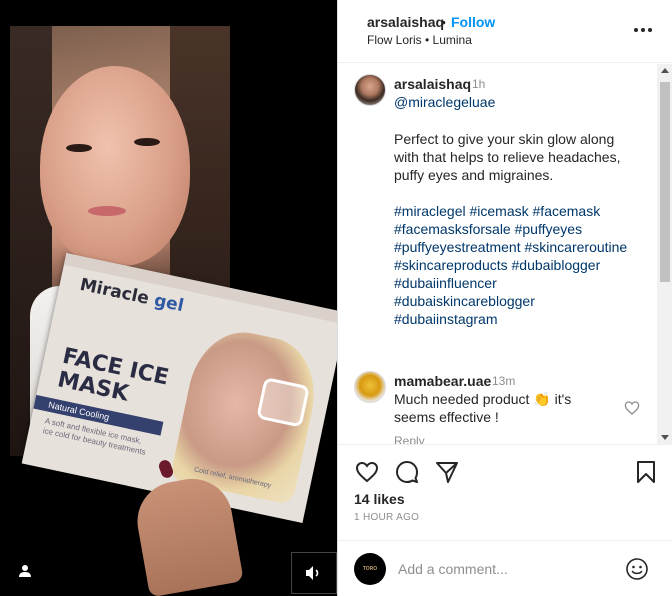 Image resolution: width=672 pixels, height=596 pixels. Describe the element at coordinates (556, 265) in the screenshot. I see `hashtag-link: #dubaiblogger` at that location.